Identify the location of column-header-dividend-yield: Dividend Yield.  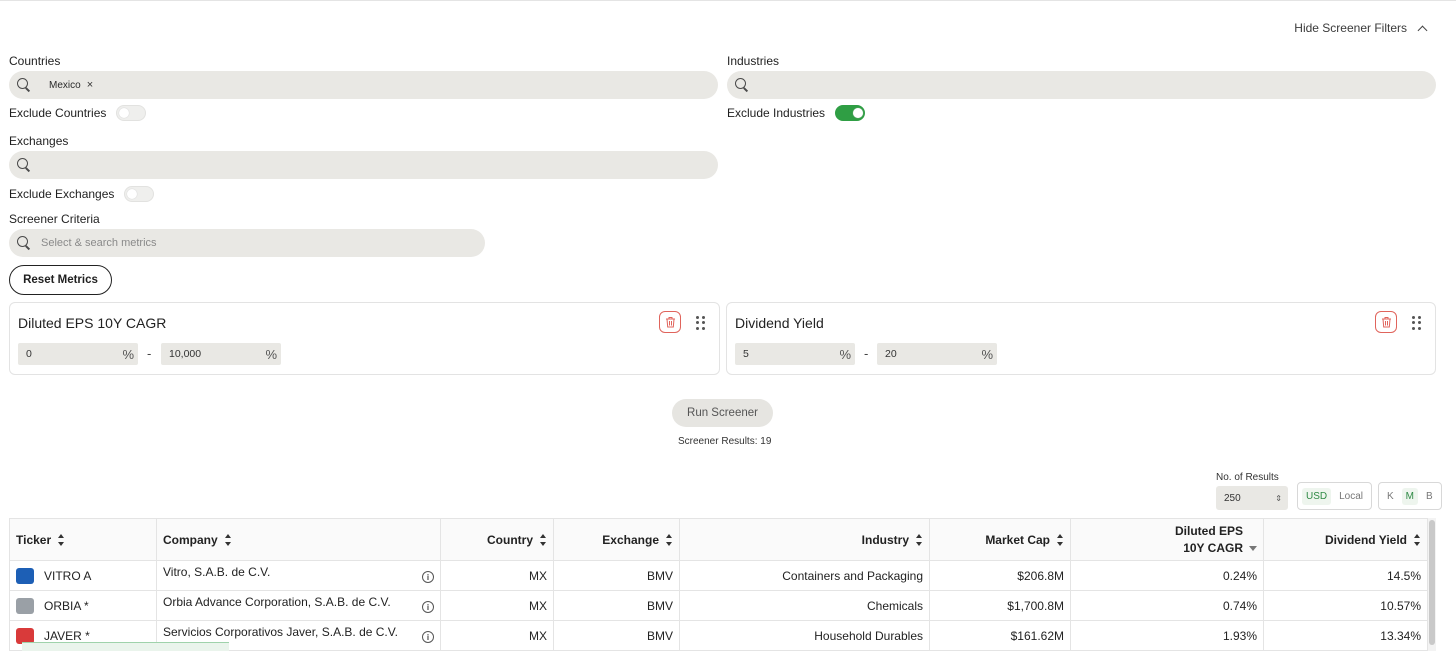
(1345, 539).